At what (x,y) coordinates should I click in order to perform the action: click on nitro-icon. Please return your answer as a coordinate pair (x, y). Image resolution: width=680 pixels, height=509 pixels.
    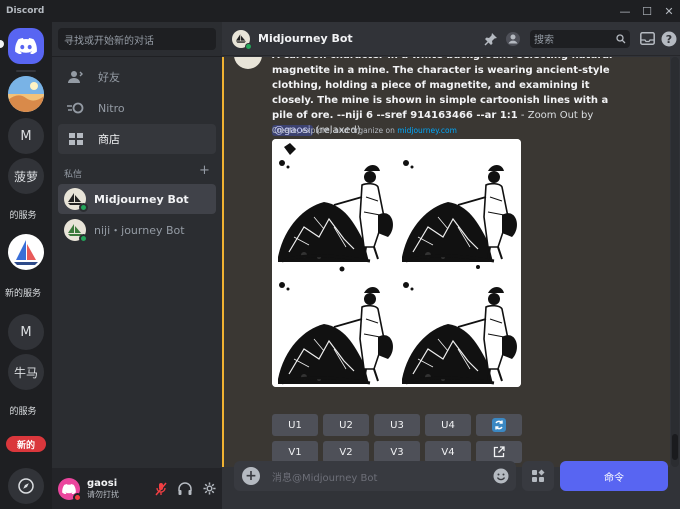
    Looking at the image, I should click on (76, 108).